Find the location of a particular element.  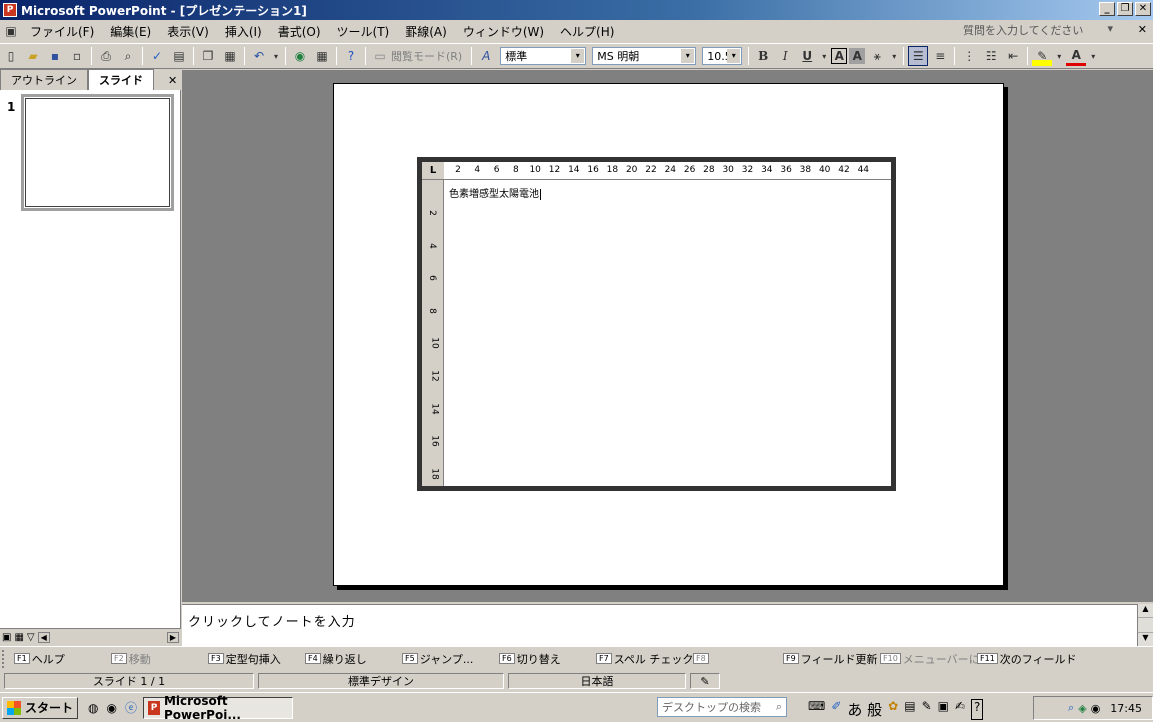

align-center-icon: ≡ is located at coordinates (940, 56).